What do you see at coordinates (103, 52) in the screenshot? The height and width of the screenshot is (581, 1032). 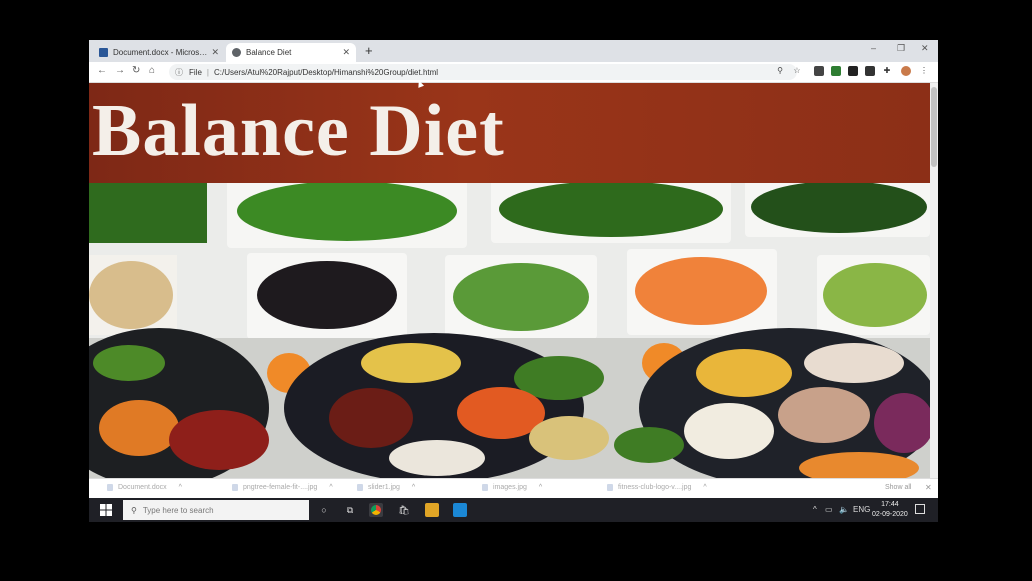 I see `word-icon` at bounding box center [103, 52].